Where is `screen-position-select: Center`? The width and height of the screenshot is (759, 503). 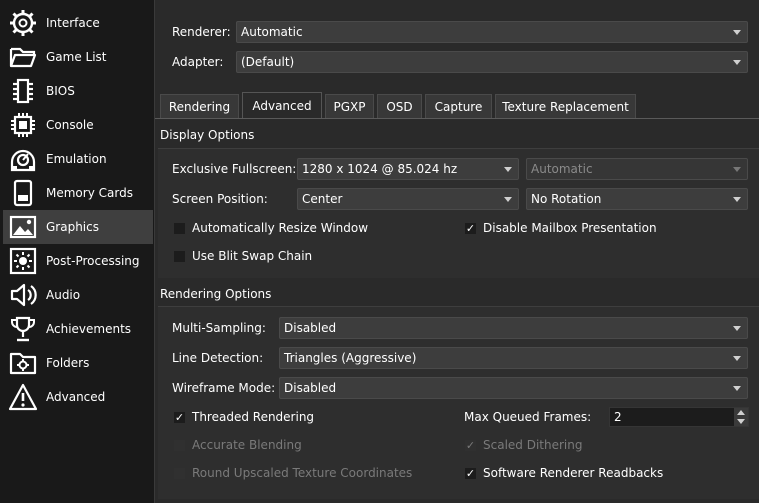
screen-position-select: Center is located at coordinates (408, 199).